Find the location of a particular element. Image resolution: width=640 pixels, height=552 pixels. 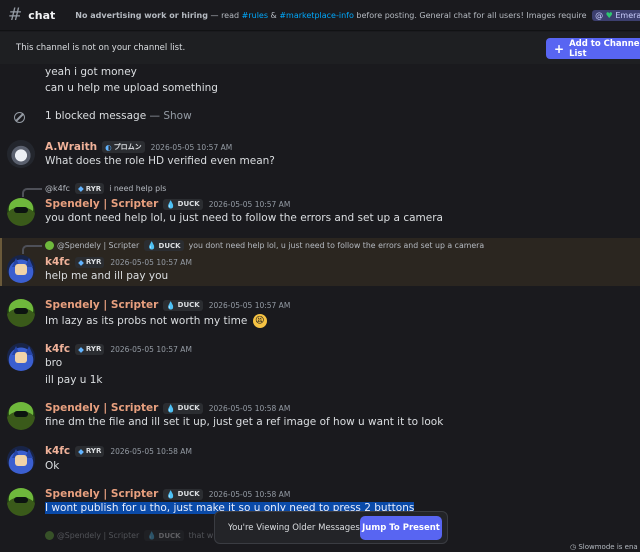

message-header: k4fc ◆ RYR 2026-05-05 10:58 AM is located at coordinates (118, 451).